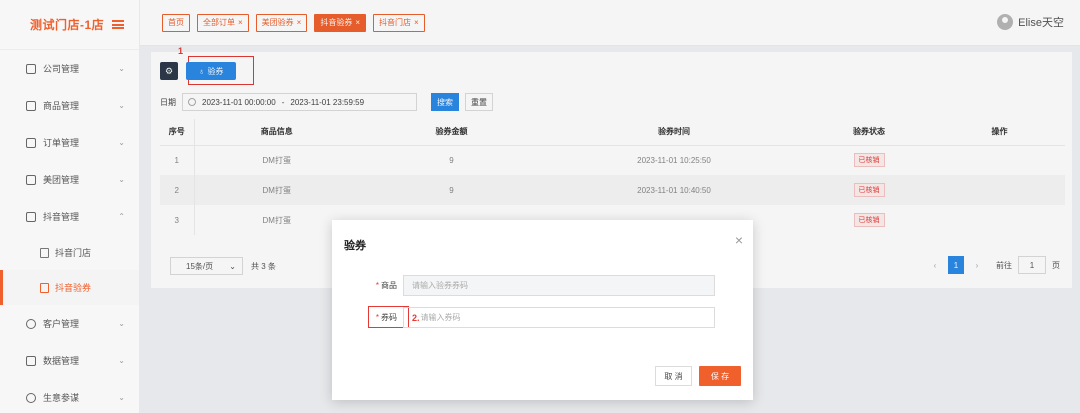 Image resolution: width=1080 pixels, height=413 pixels. What do you see at coordinates (61, 398) in the screenshot?
I see `sidebar-item-label: 生意参谋` at bounding box center [61, 398].